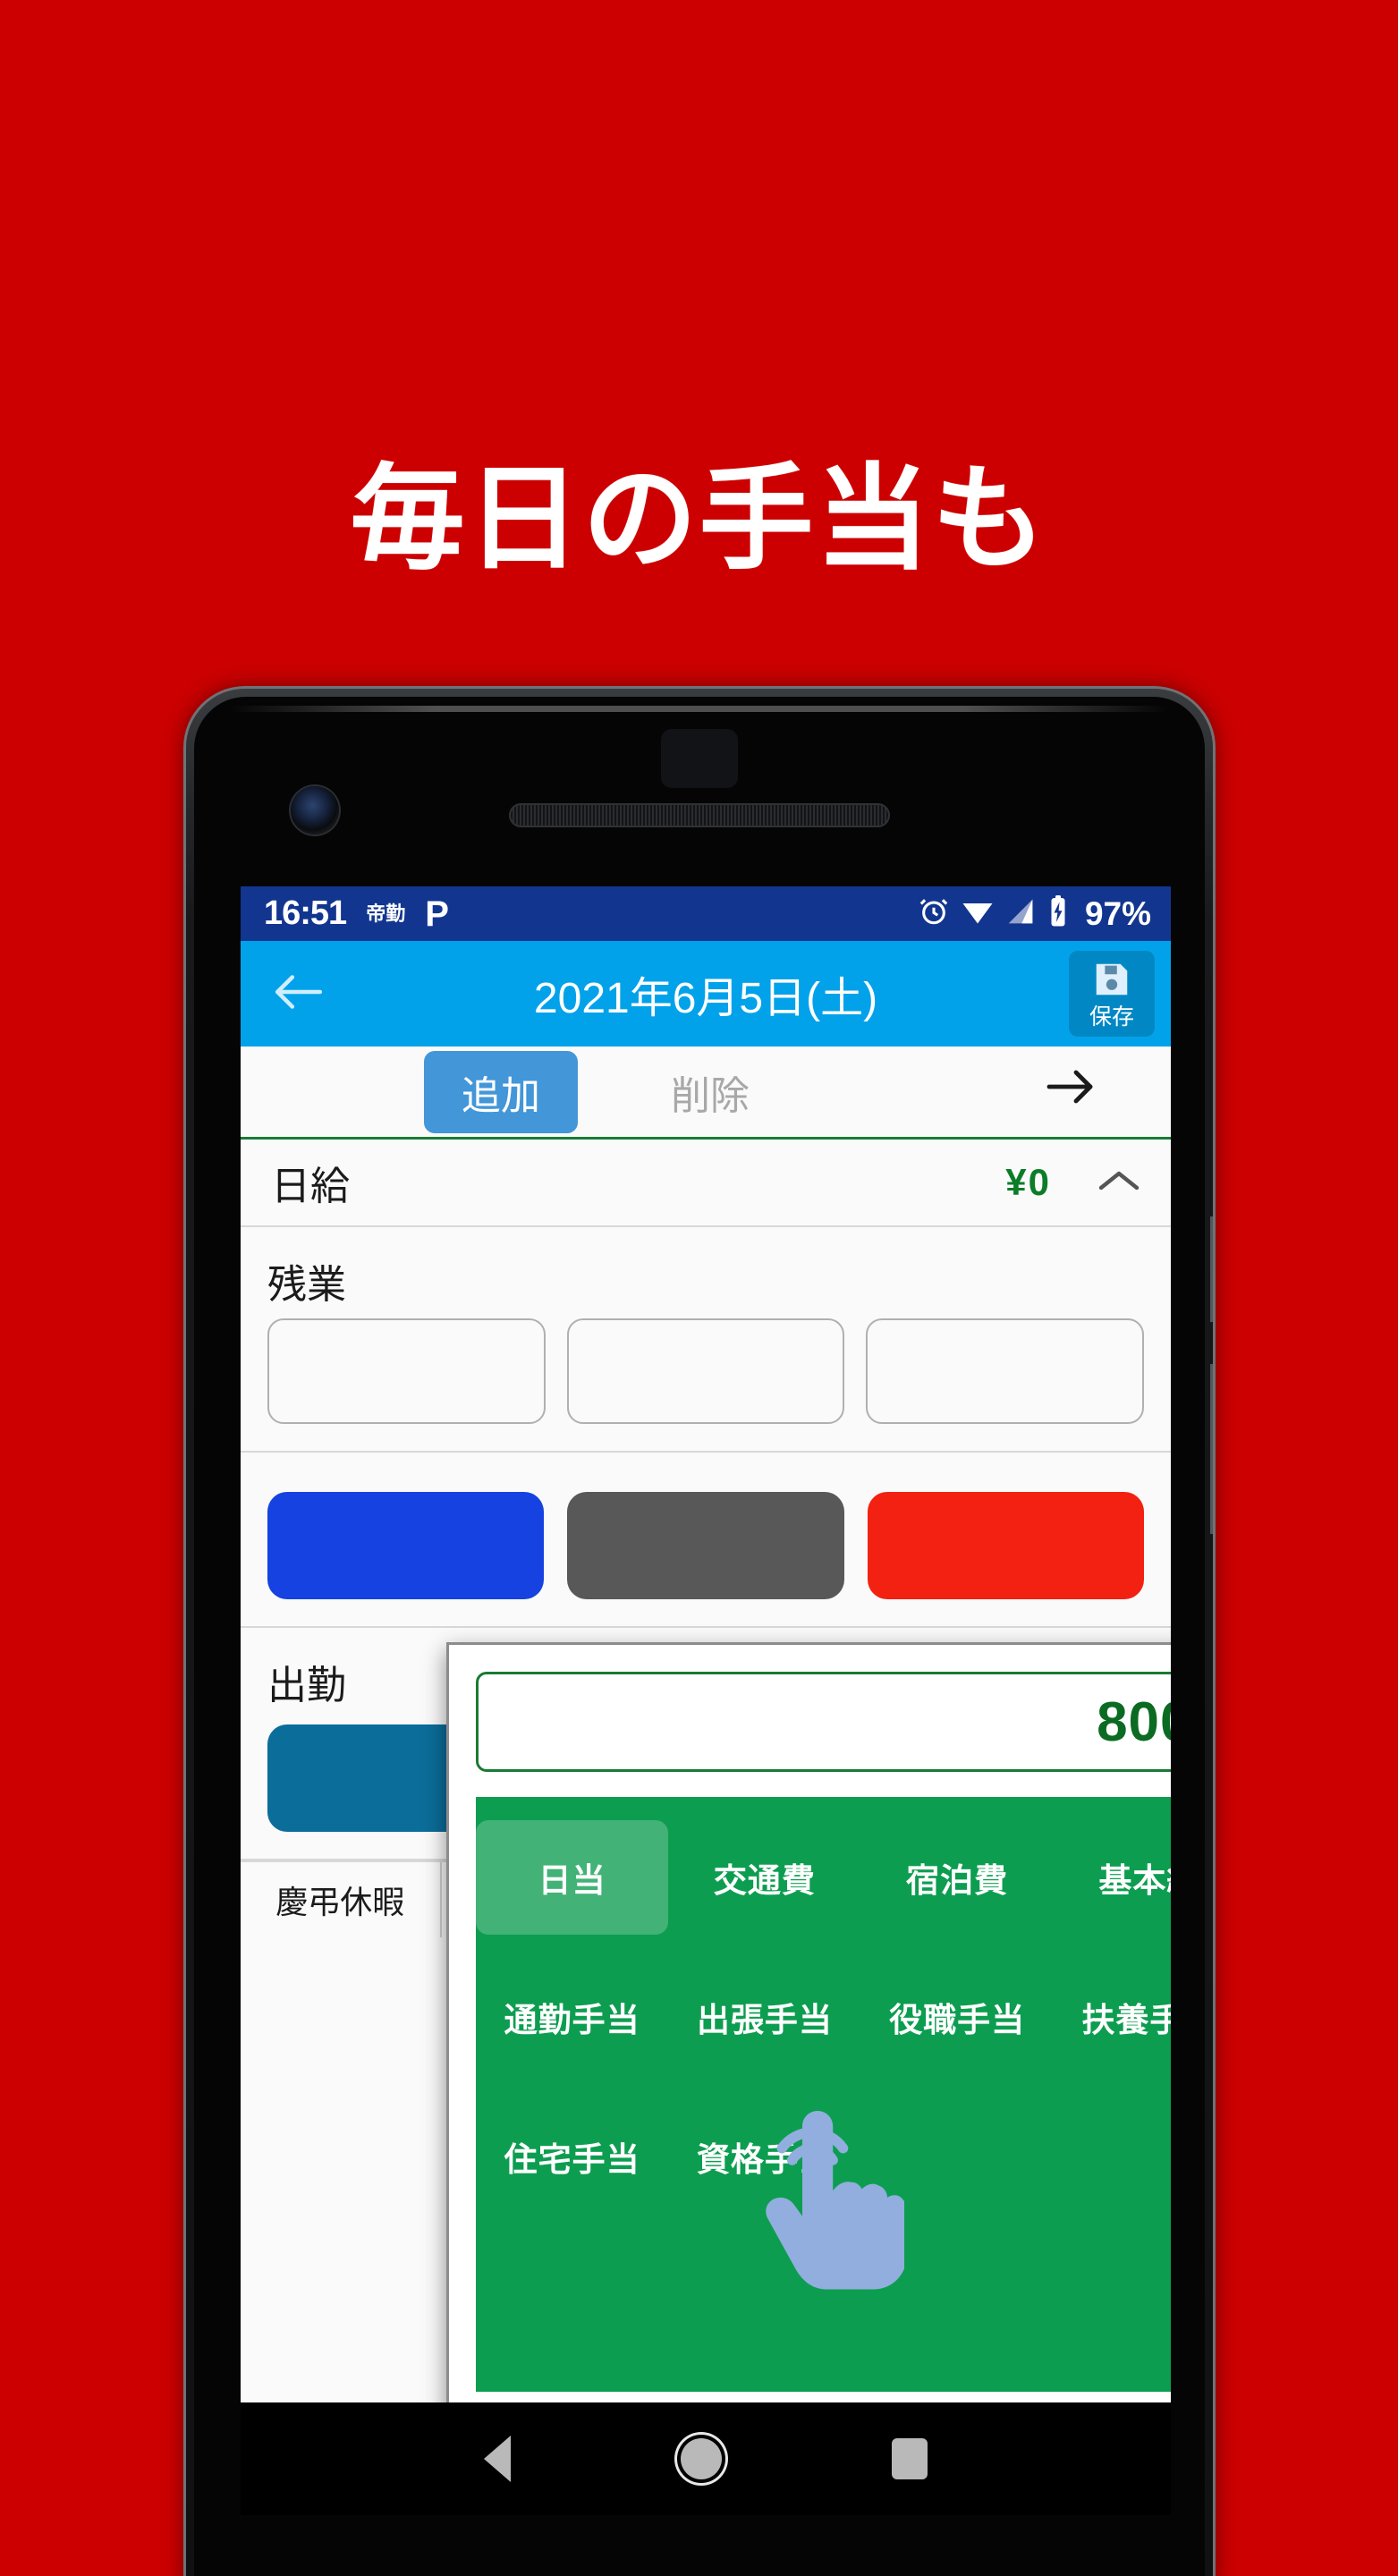  I want to click on arrow-left-icon, so click(298, 994).